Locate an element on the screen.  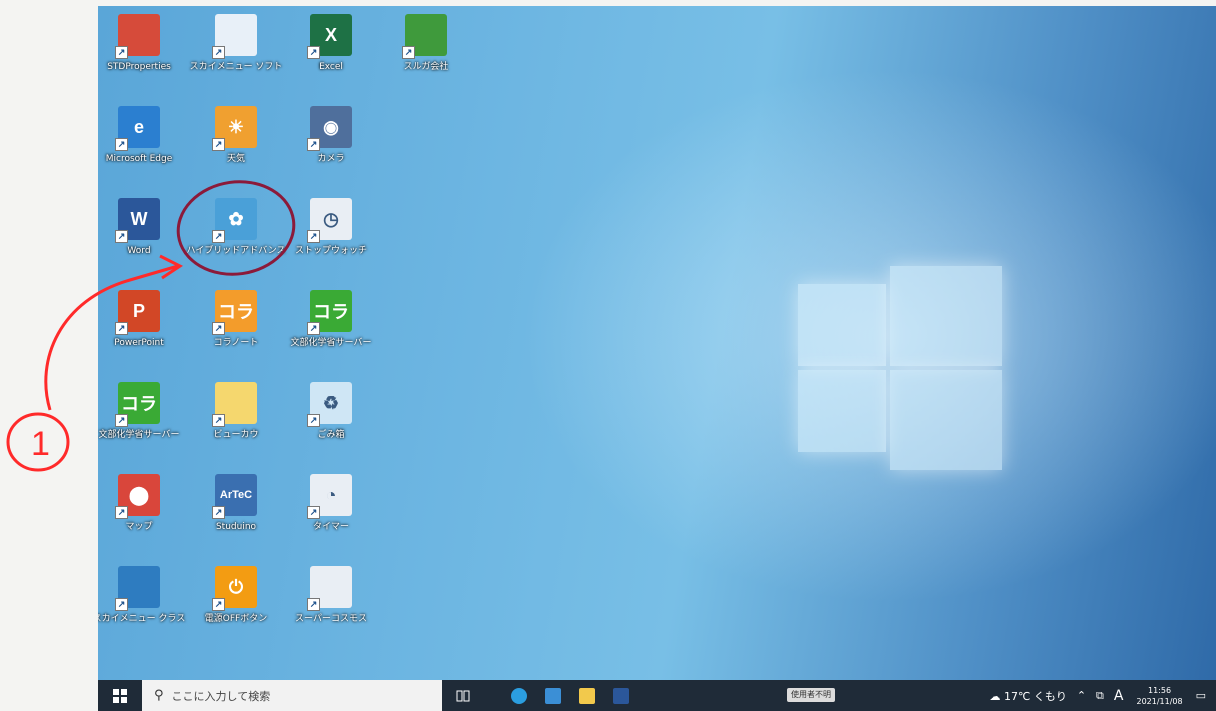
word-icon: W ↗ is located at coordinates (137, 220).